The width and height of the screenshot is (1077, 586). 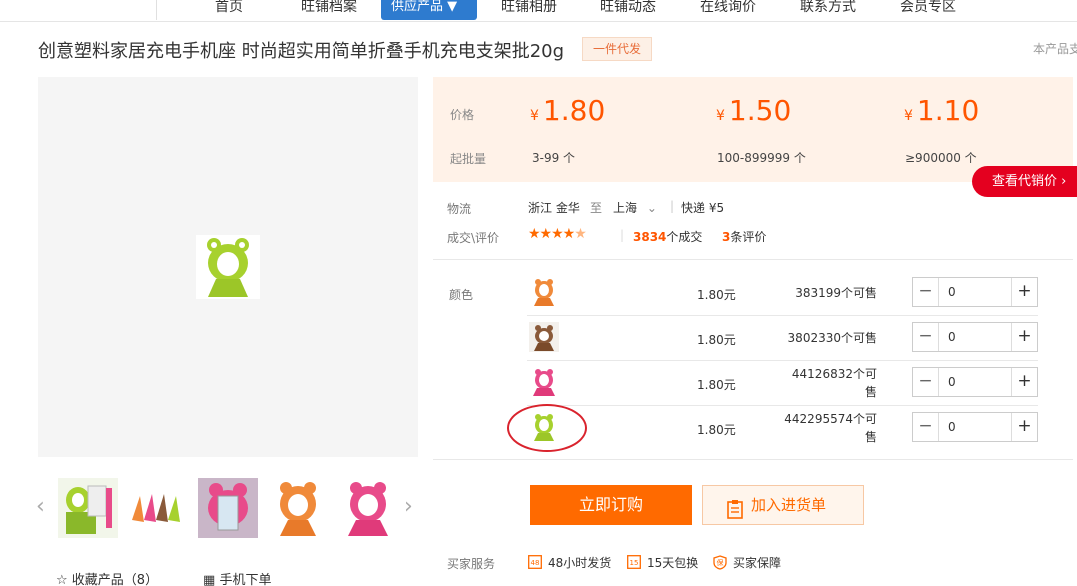 What do you see at coordinates (544, 292) in the screenshot?
I see `sku-thumb-orange` at bounding box center [544, 292].